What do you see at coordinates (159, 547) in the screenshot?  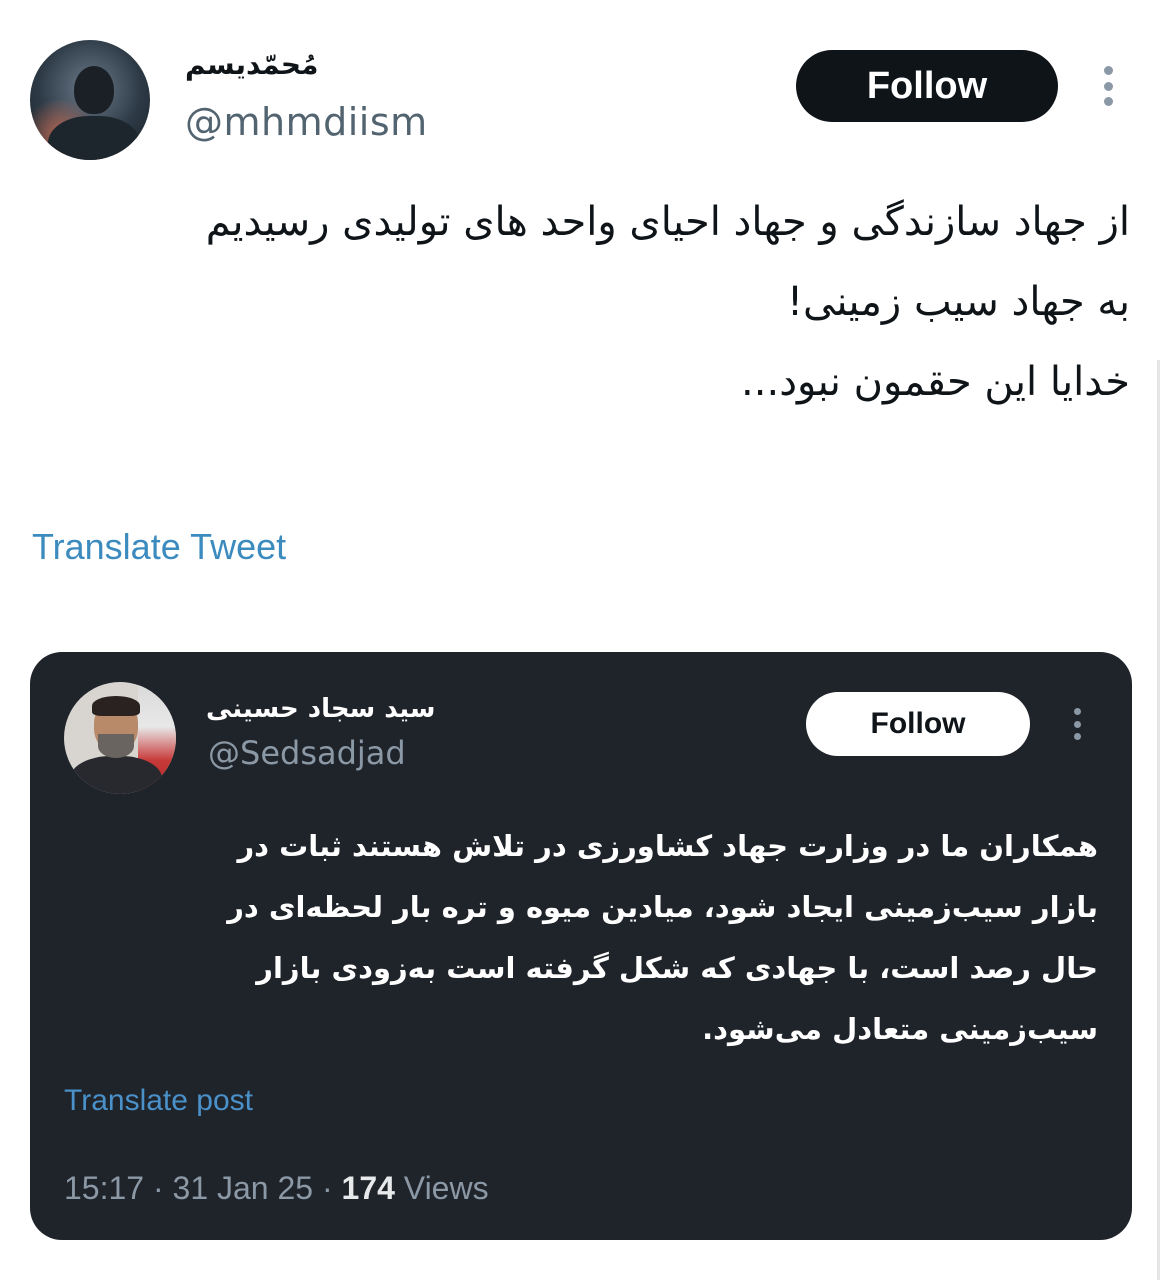 I see `translate-tweet-link: Translate Tweet` at bounding box center [159, 547].